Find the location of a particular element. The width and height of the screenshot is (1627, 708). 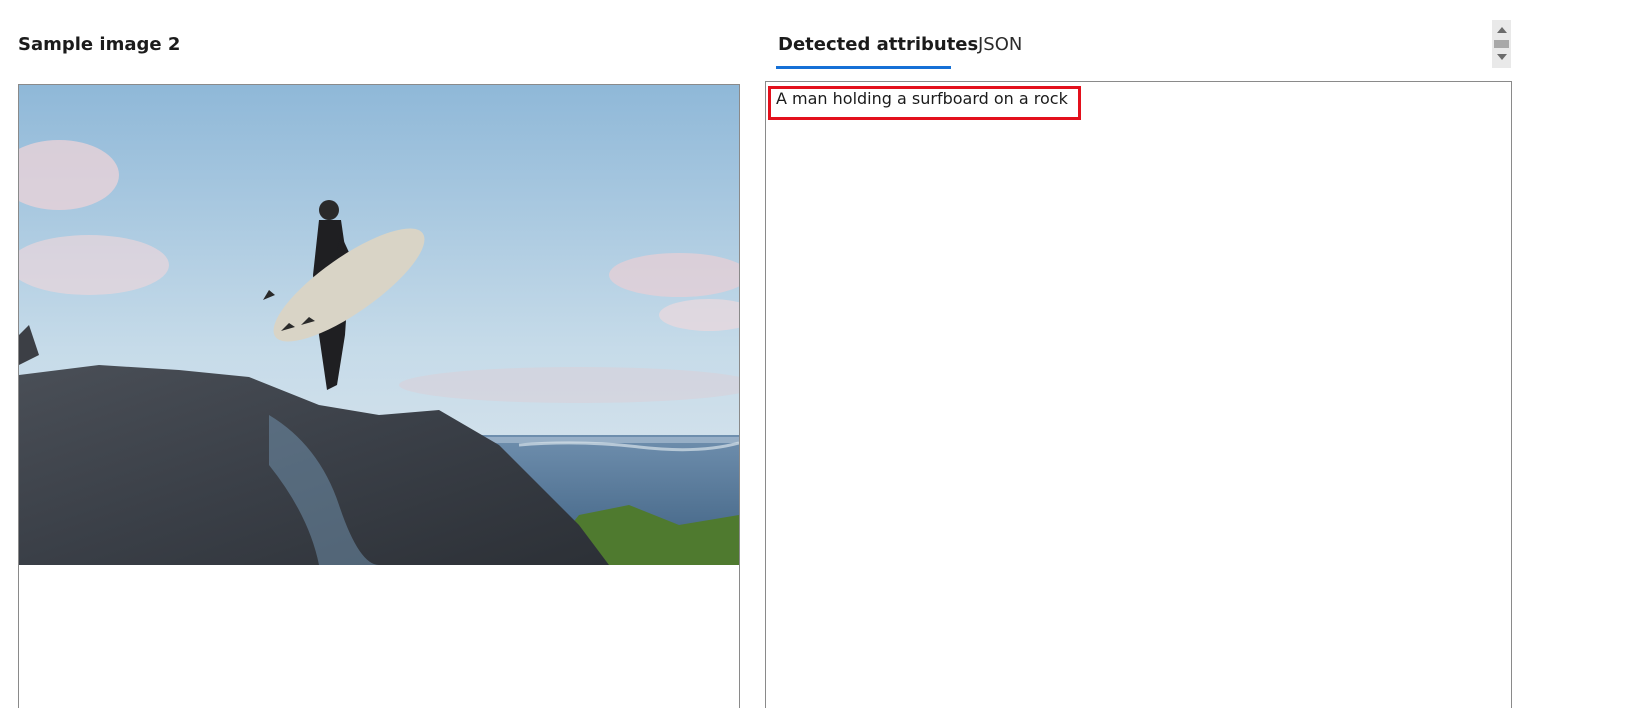

active-tab-indicator is located at coordinates (863, 67).